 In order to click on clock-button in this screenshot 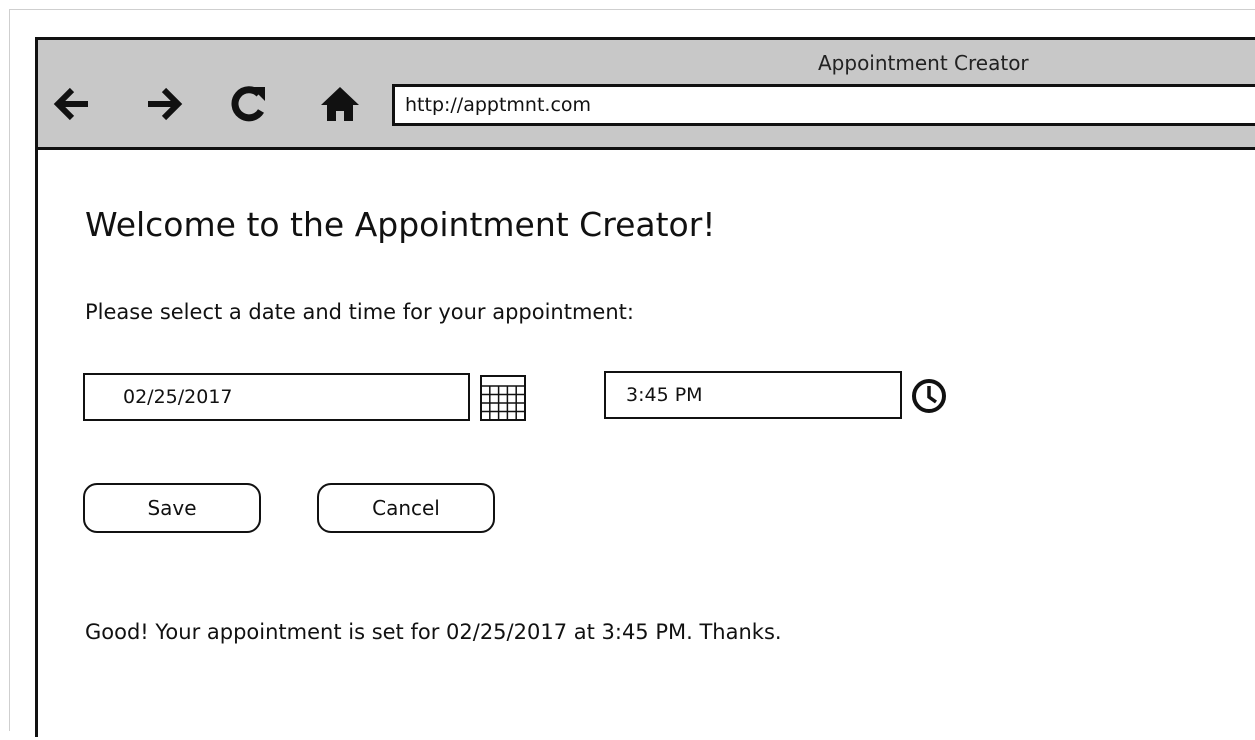, I will do `click(929, 396)`.